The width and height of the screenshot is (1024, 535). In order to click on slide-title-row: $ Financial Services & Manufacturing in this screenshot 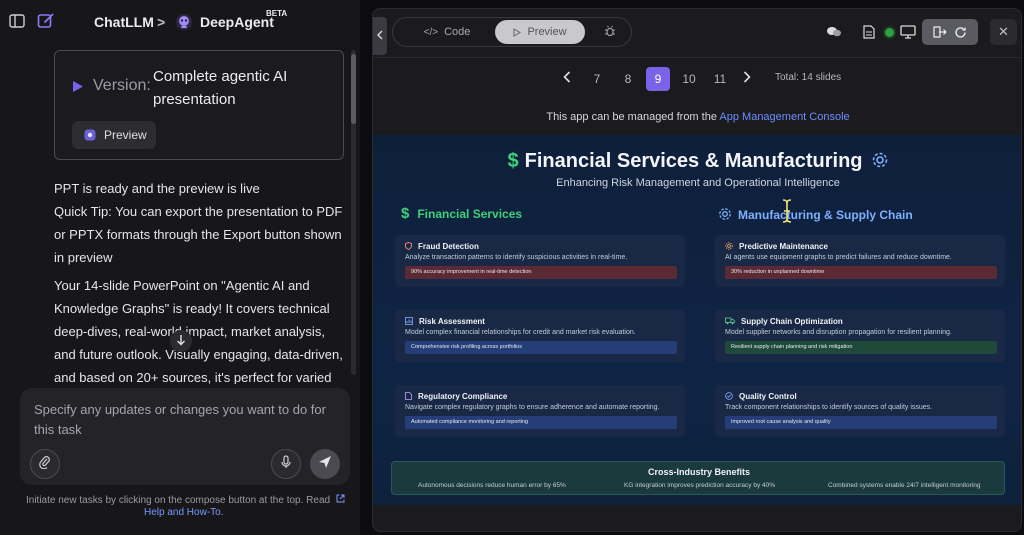, I will do `click(697, 161)`.